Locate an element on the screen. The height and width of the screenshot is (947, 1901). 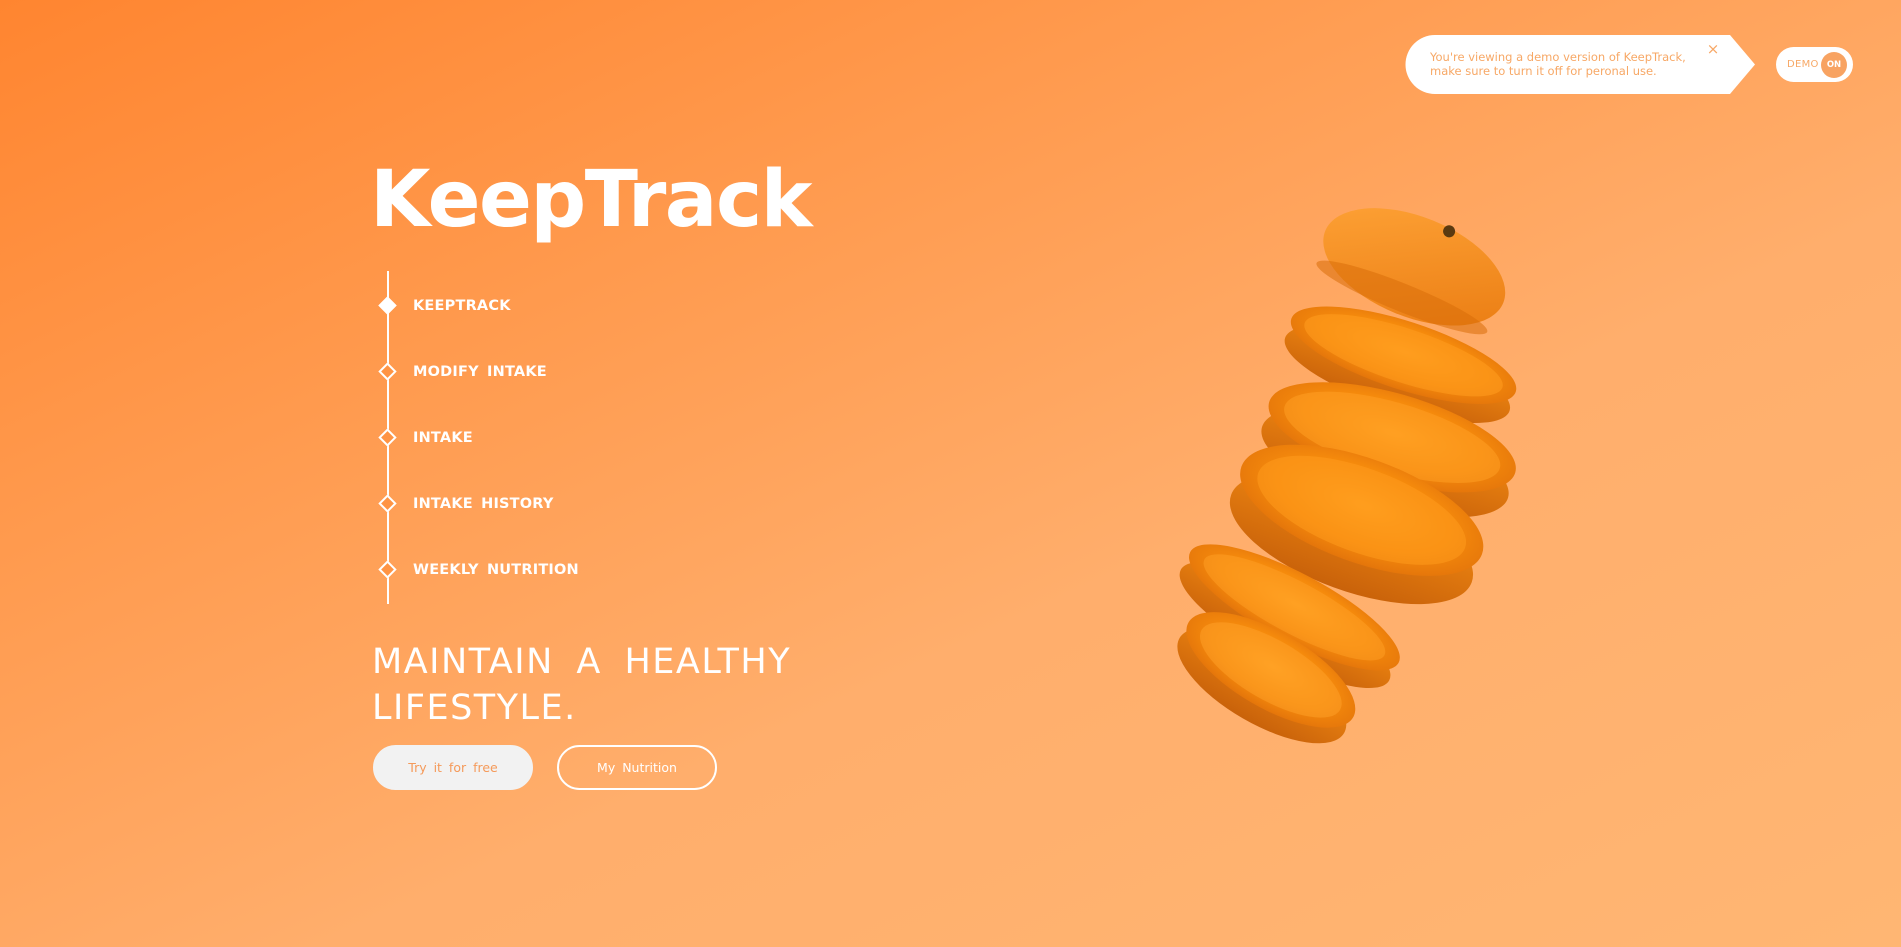
hero-tagline: MAINTAIN A HEALTHY LIFESTYLE. is located at coordinates (602, 685).